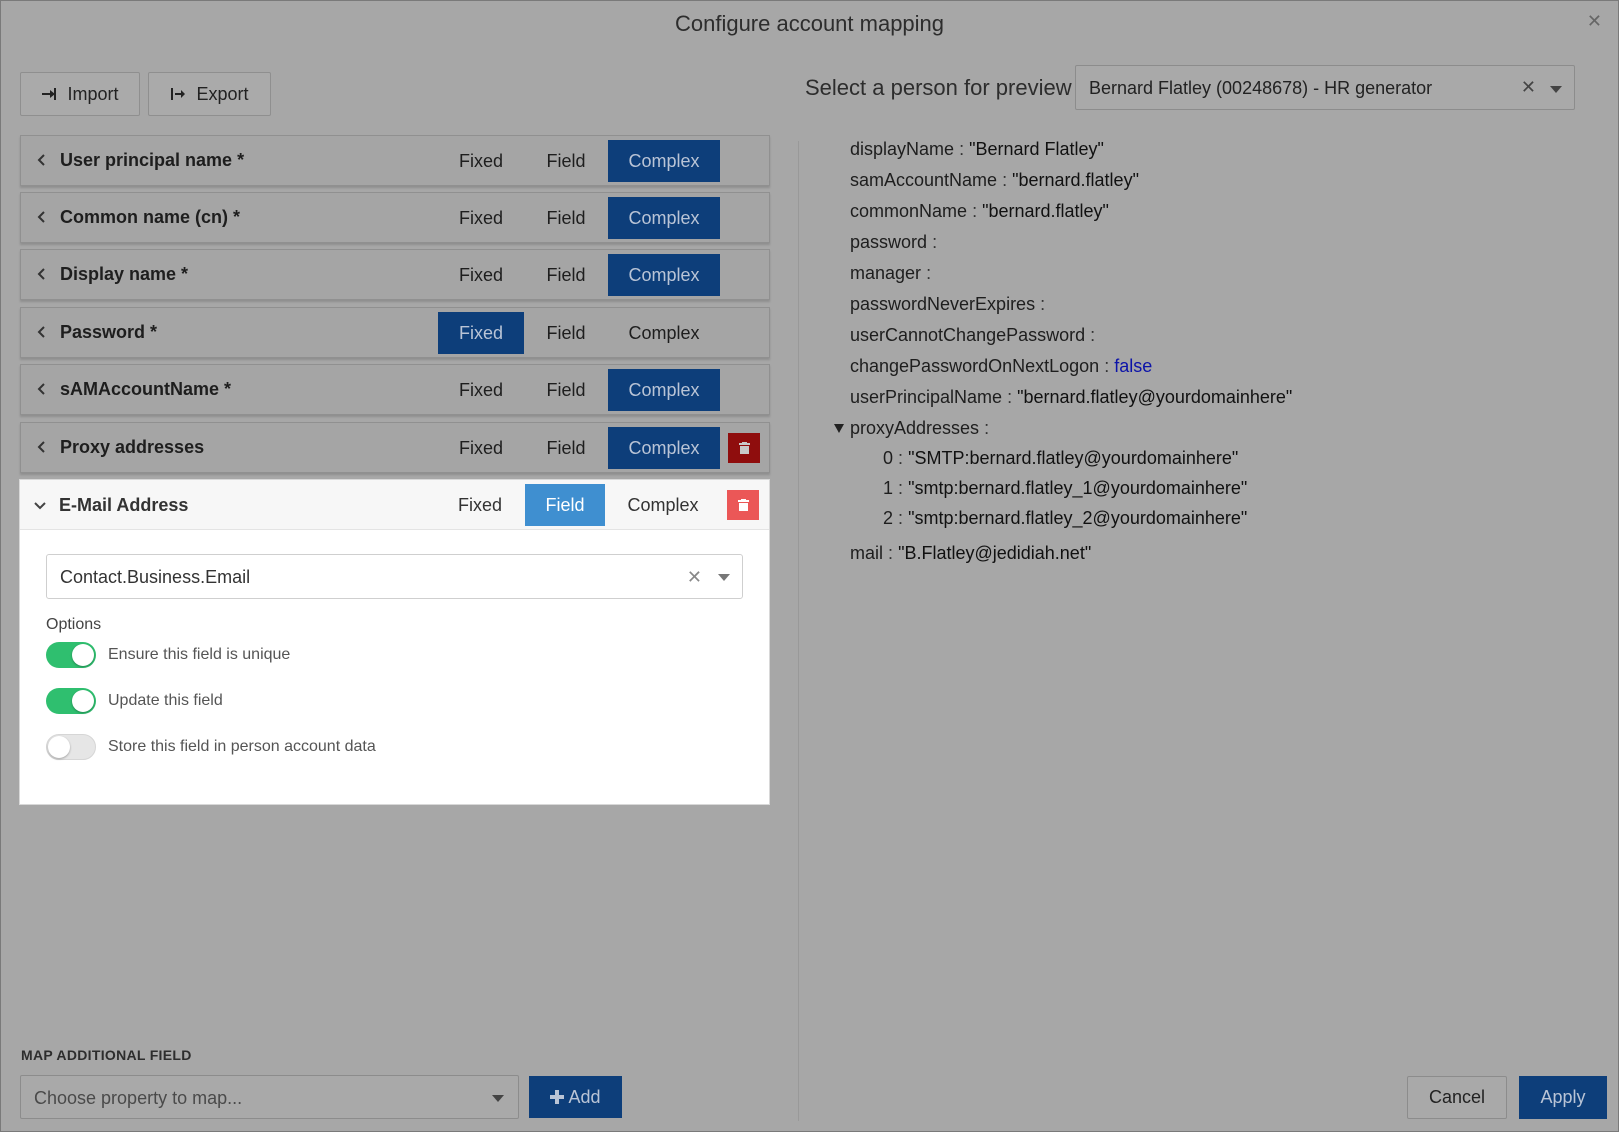 This screenshot has width=1619, height=1132. What do you see at coordinates (1457, 1097) in the screenshot?
I see `cancel-button: Cancel` at bounding box center [1457, 1097].